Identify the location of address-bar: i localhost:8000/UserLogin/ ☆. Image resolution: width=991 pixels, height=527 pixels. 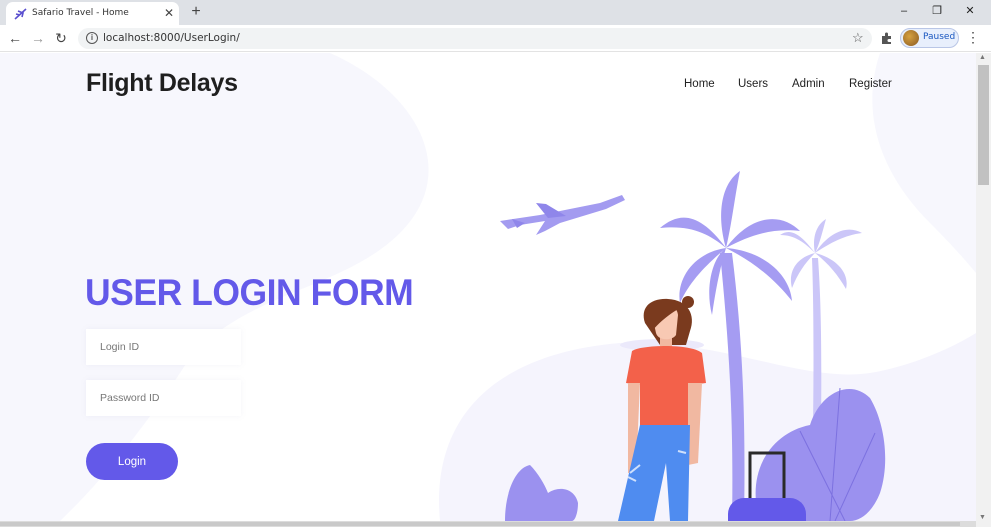
(475, 38).